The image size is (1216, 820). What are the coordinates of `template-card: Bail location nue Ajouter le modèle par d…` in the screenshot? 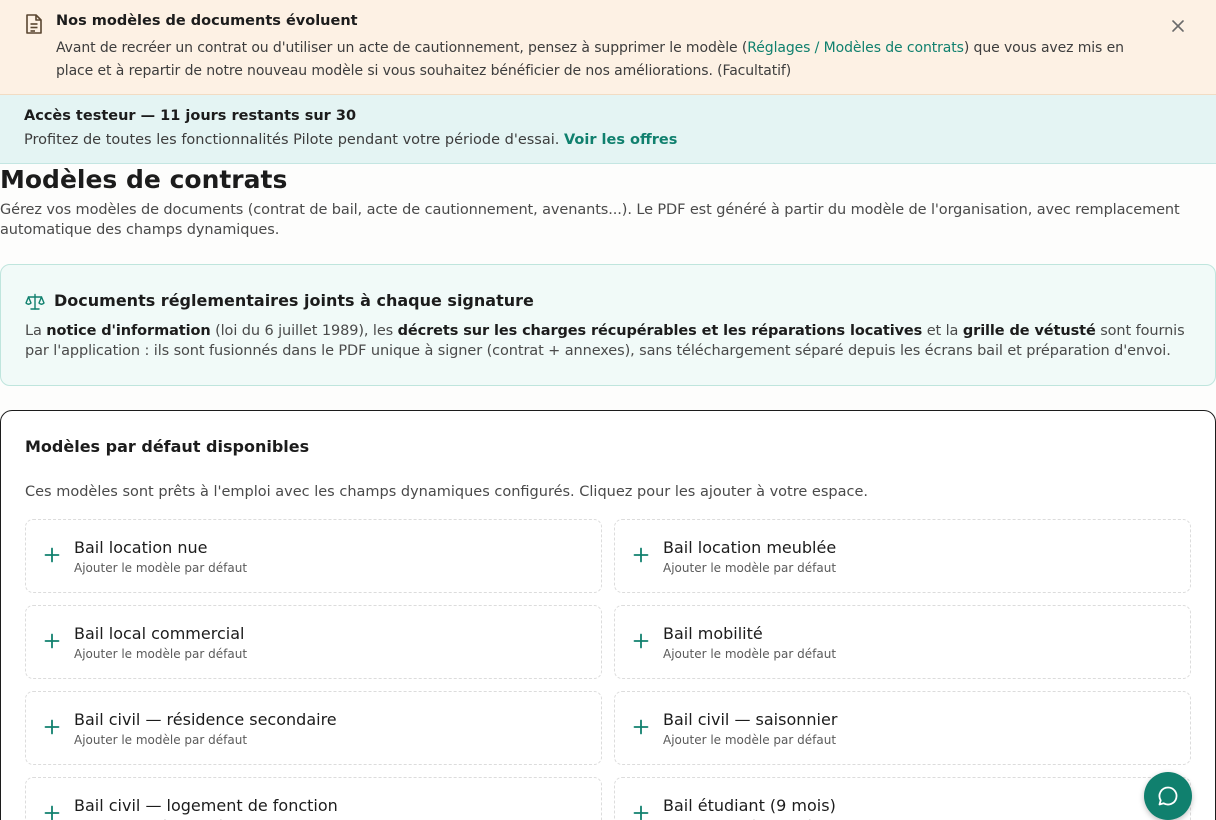 It's located at (313, 556).